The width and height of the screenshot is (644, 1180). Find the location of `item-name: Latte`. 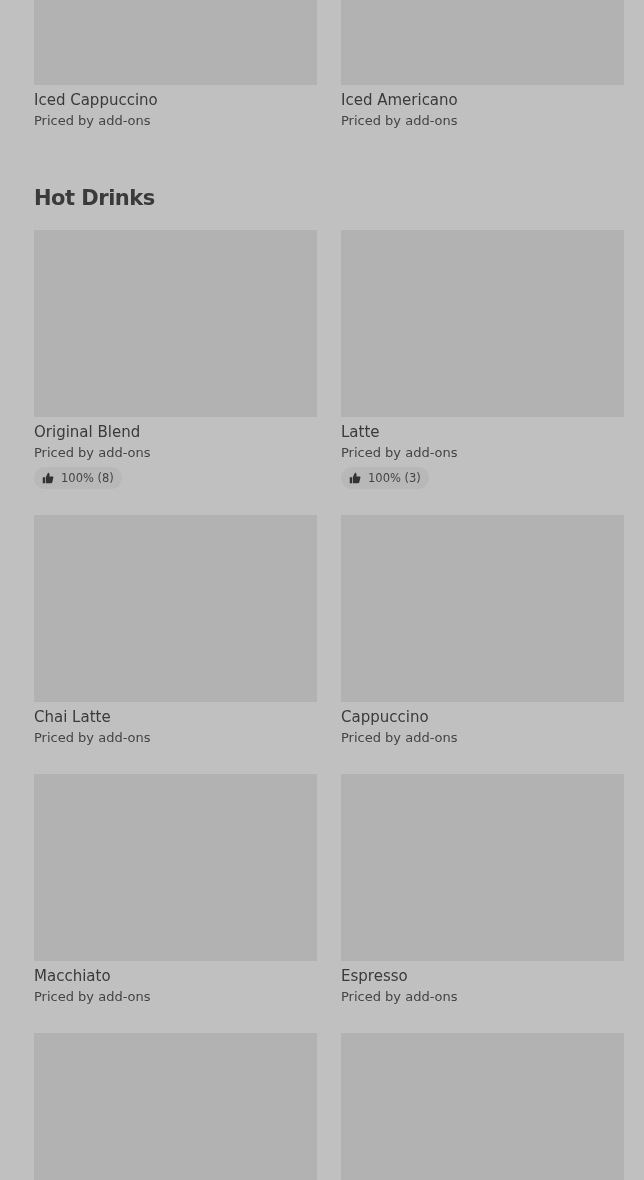

item-name: Latte is located at coordinates (360, 432).